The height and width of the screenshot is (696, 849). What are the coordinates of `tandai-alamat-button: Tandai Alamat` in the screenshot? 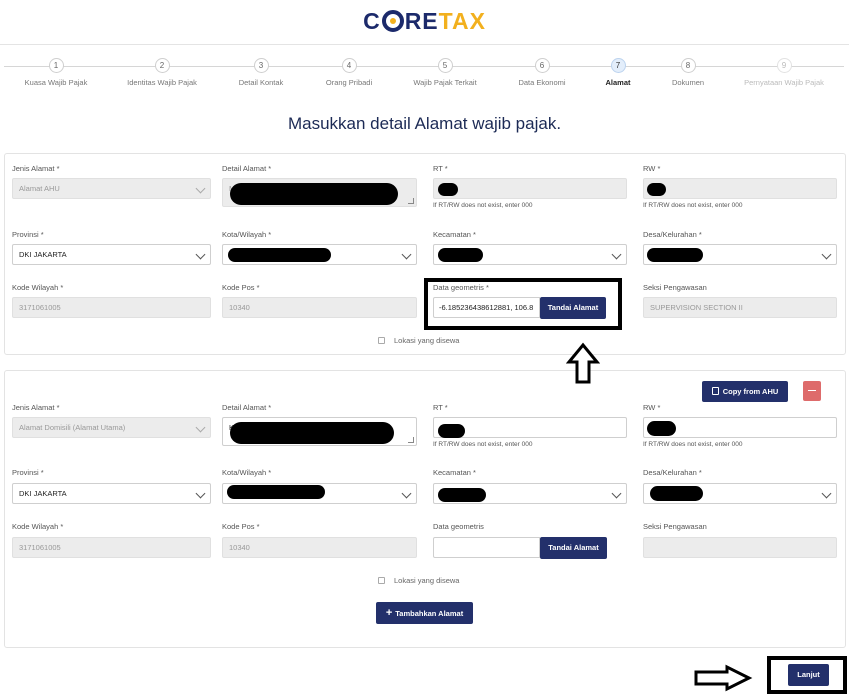 It's located at (573, 548).